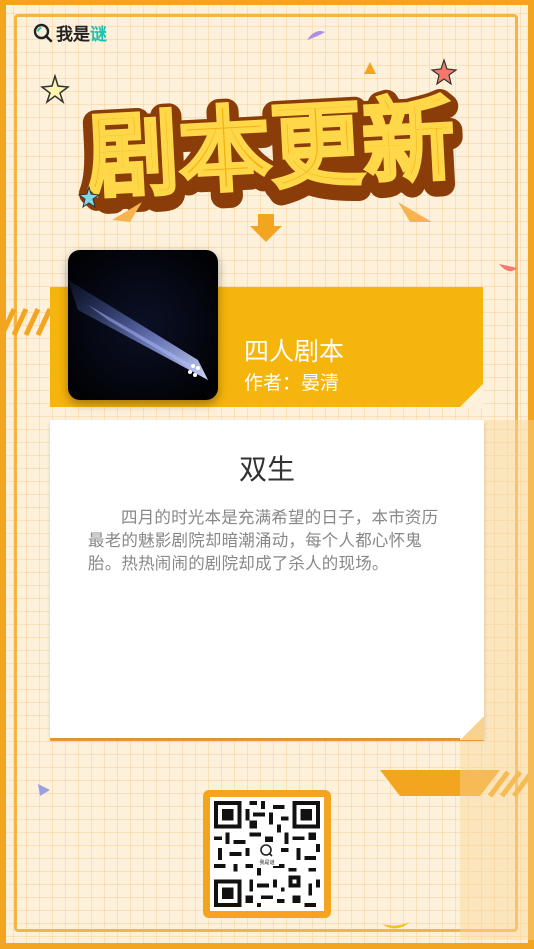 The image size is (534, 949). I want to click on script-title: 双生, so click(266, 469).